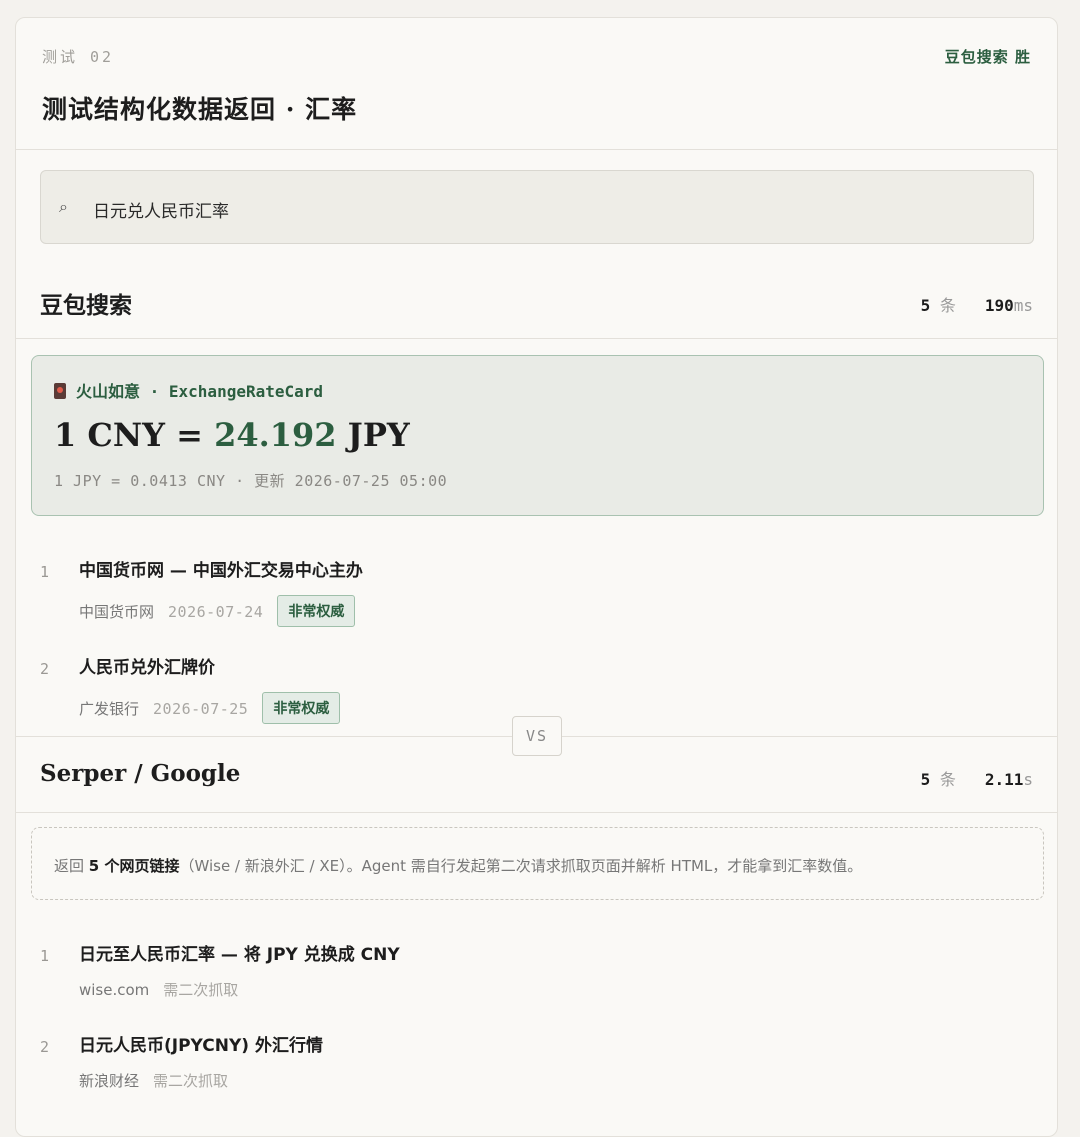 The width and height of the screenshot is (1080, 1137). Describe the element at coordinates (537, 207) in the screenshot. I see `search-box: ⌕ 日元兑人民币汇率` at that location.